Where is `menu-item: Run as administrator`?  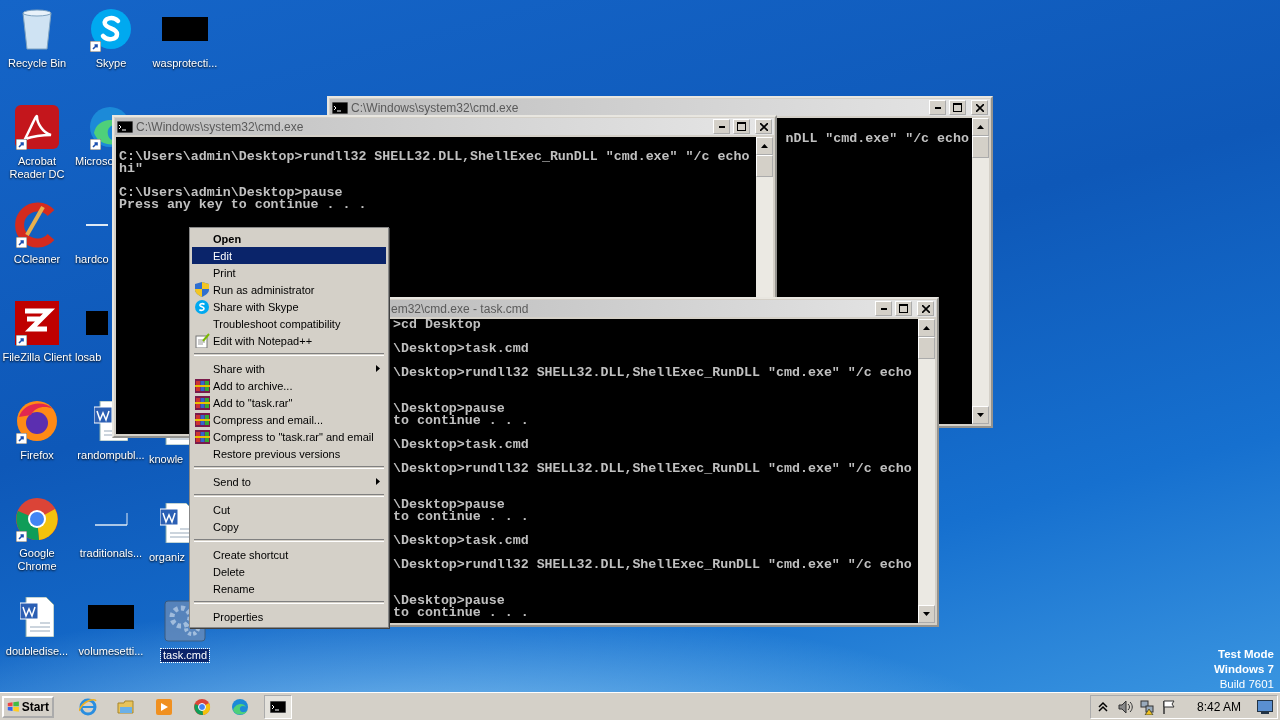
menu-item: Run as administrator is located at coordinates (289, 289).